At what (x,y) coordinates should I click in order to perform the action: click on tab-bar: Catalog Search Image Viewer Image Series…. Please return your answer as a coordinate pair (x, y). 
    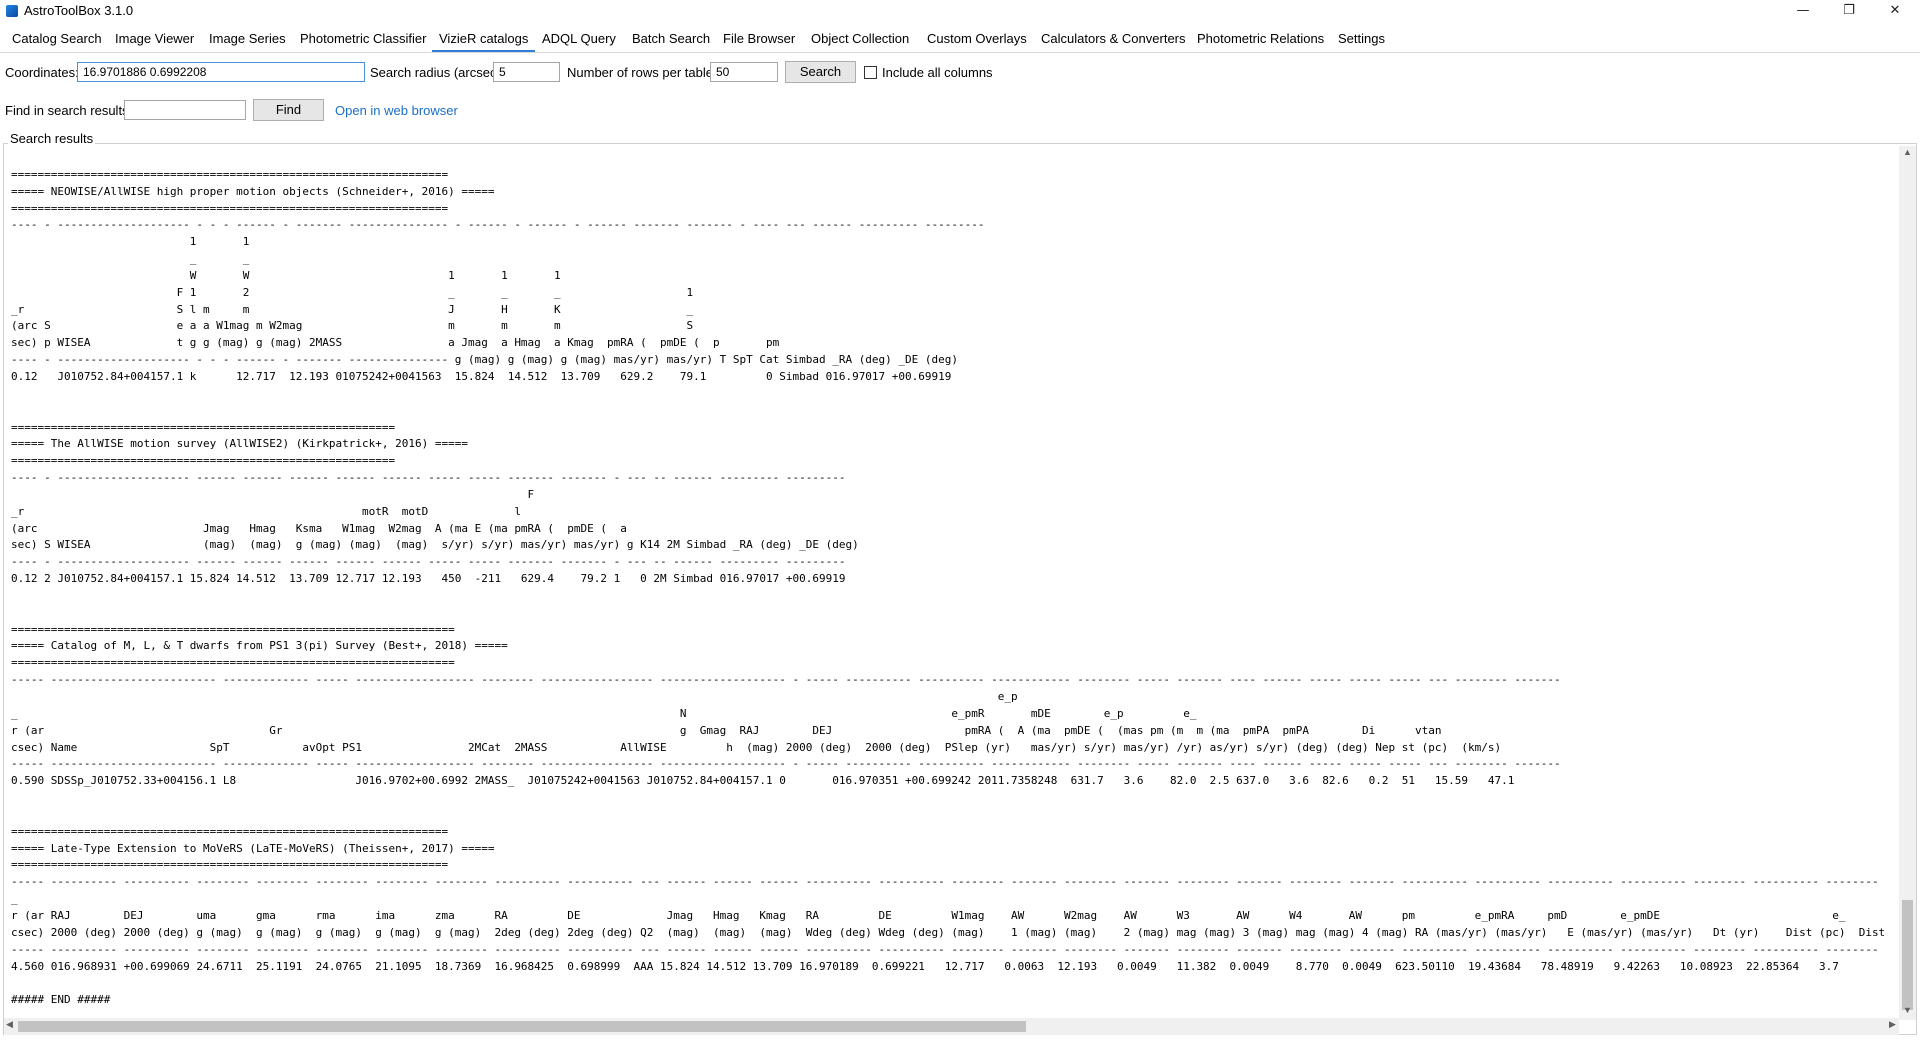
    Looking at the image, I should click on (960, 39).